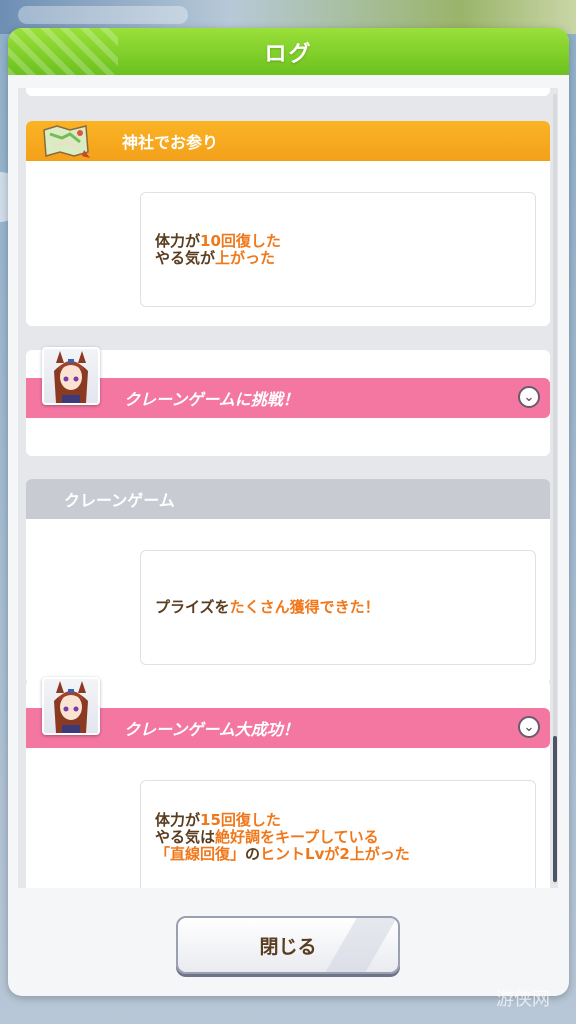 This screenshot has height=1024, width=576. What do you see at coordinates (185, 257) in the screenshot?
I see `text-run: やる気が` at bounding box center [185, 257].